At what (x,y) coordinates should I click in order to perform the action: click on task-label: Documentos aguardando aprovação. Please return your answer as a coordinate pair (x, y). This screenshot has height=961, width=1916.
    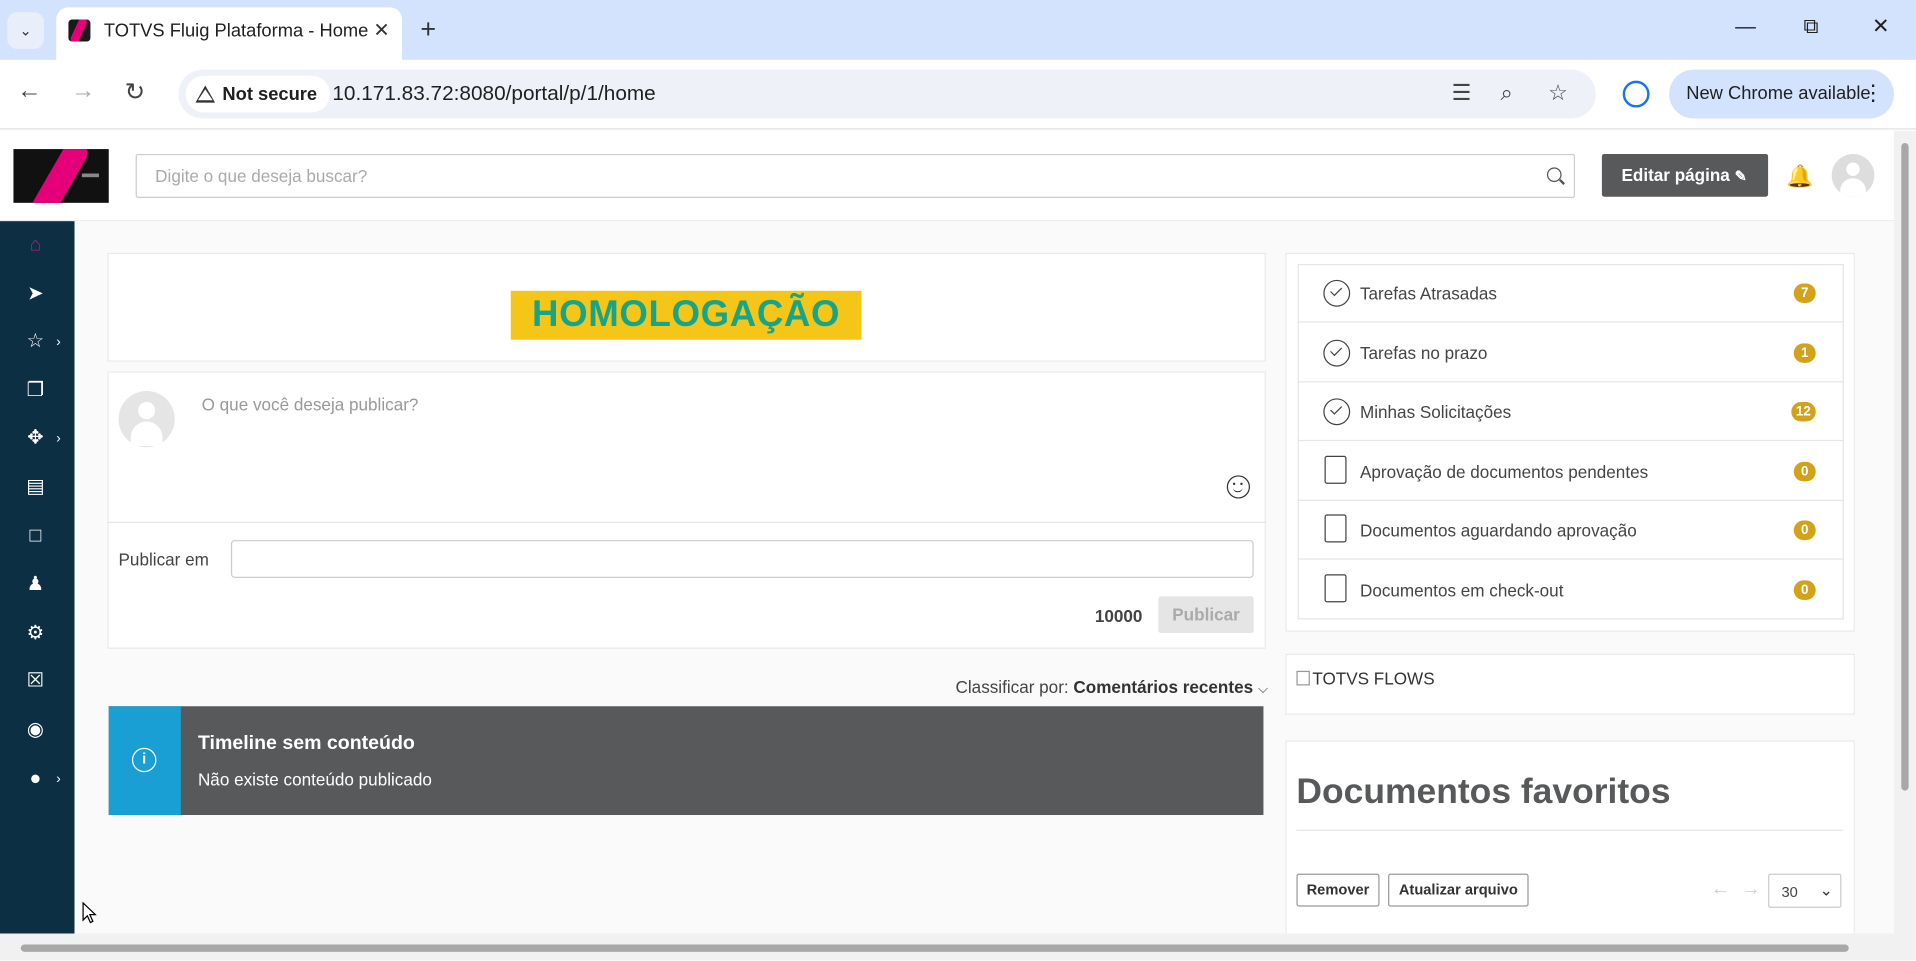
    Looking at the image, I should click on (1498, 530).